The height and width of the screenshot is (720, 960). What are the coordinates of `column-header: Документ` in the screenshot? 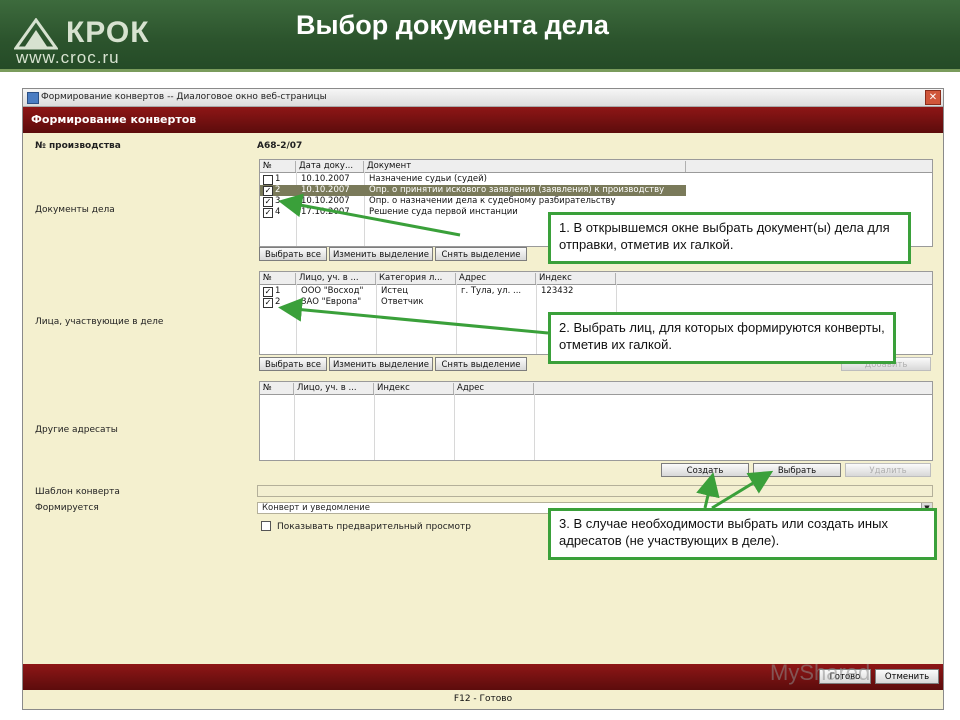 It's located at (525, 166).